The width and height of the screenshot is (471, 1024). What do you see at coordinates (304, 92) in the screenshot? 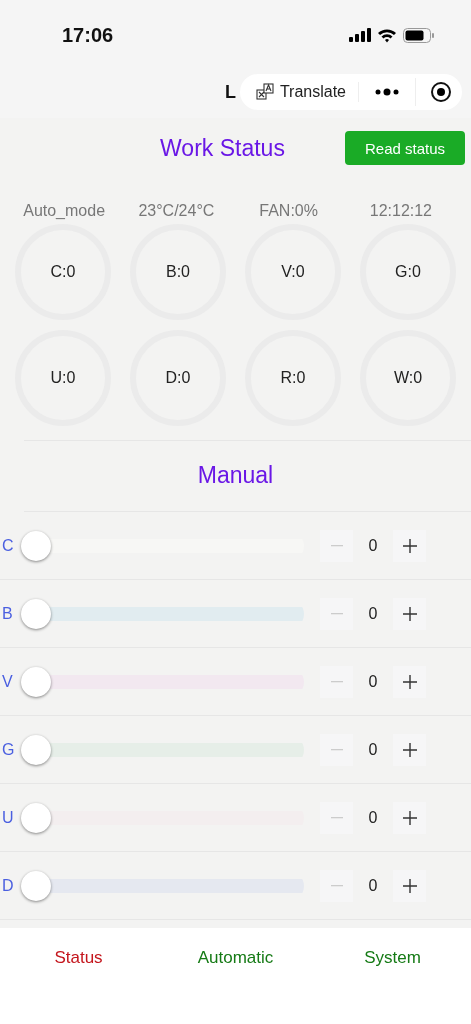
I see `translate-button: Translate` at bounding box center [304, 92].